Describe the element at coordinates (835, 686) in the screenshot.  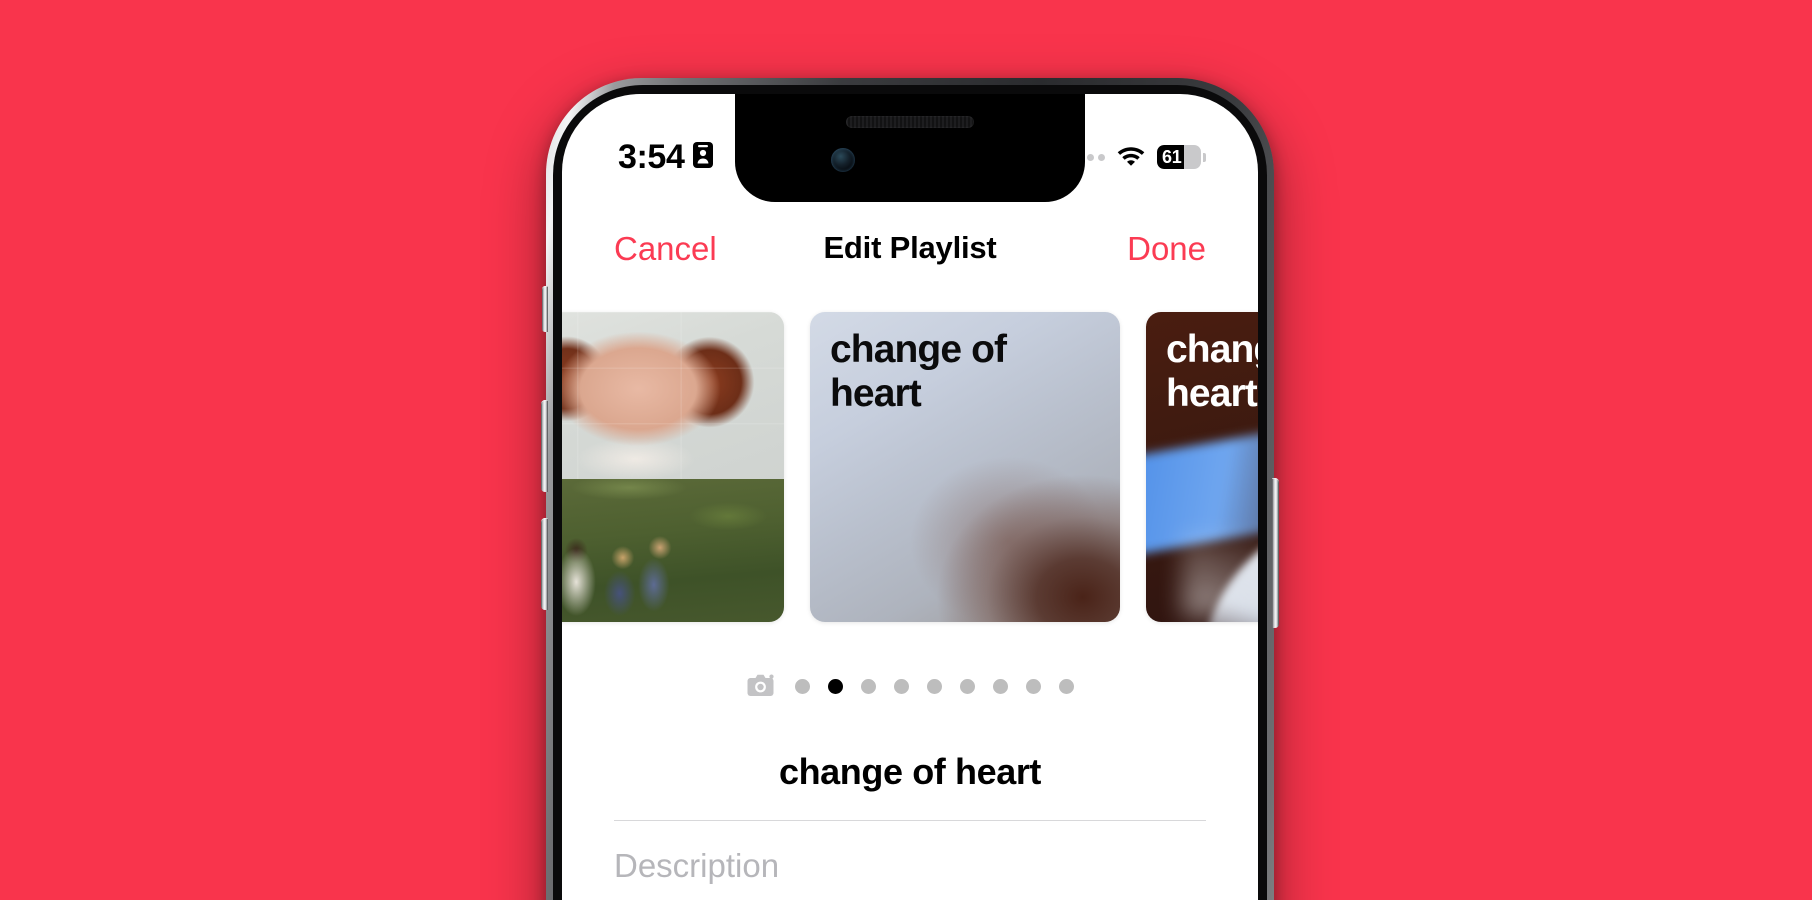
I see `page-dot-active` at that location.